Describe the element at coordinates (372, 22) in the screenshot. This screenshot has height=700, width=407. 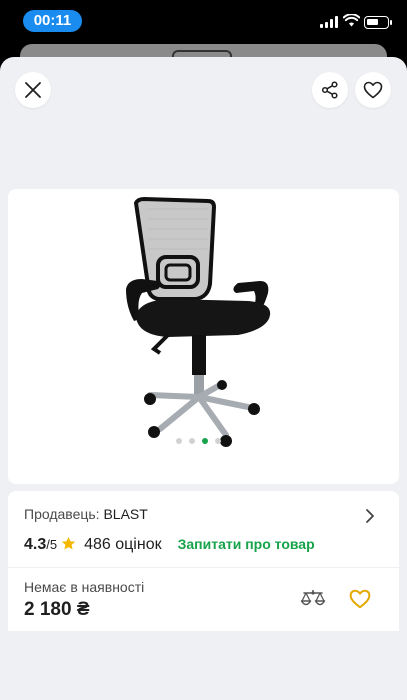
I see `battery-level` at that location.